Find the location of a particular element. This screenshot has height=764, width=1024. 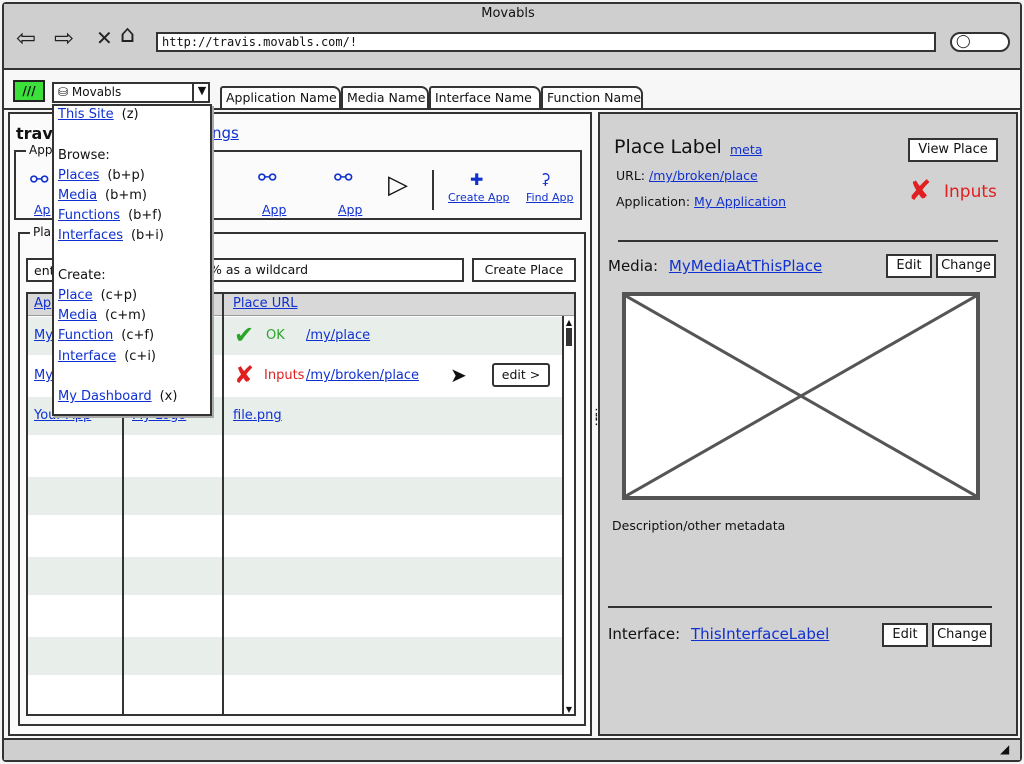

image-placeholder-icon is located at coordinates (801, 396).